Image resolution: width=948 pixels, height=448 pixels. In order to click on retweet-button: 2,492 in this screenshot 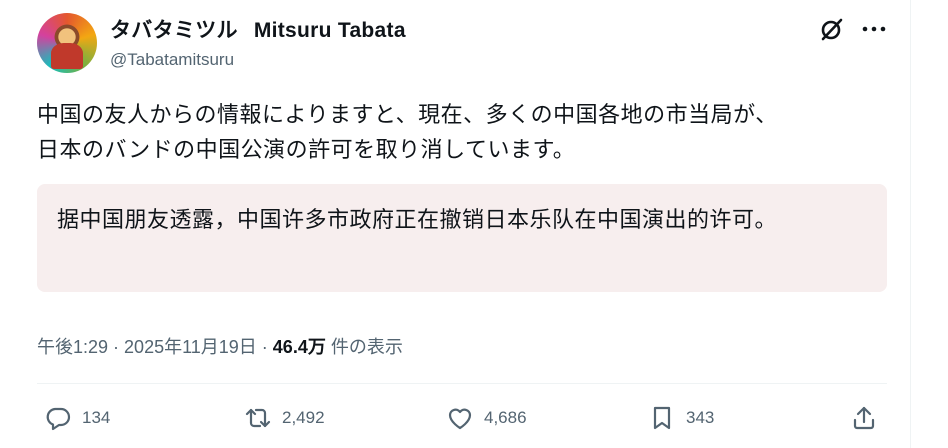, I will do `click(284, 418)`.